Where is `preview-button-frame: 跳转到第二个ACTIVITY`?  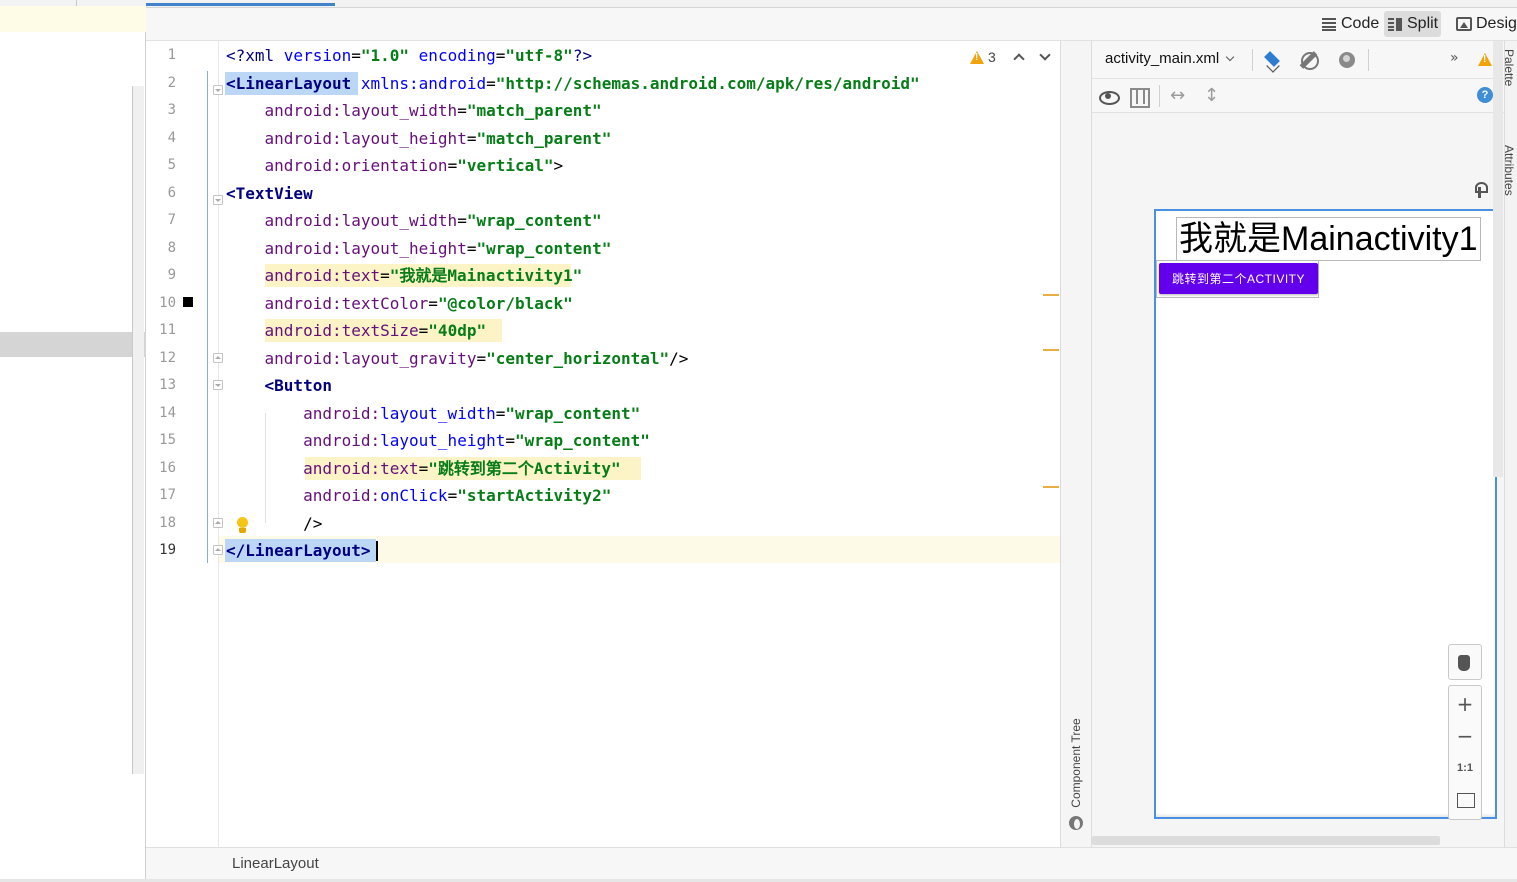
preview-button-frame: 跳转到第二个ACTIVITY is located at coordinates (1237, 279).